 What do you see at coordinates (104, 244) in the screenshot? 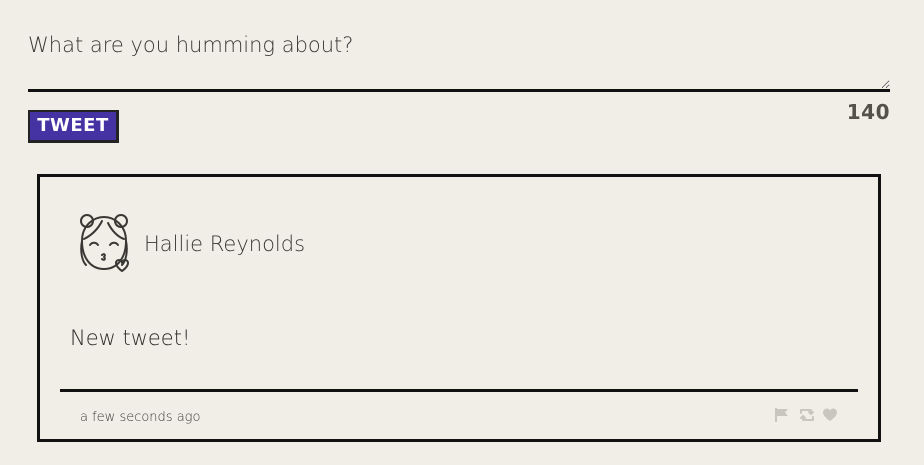
I see `girl-kiss-avatar-icon` at bounding box center [104, 244].